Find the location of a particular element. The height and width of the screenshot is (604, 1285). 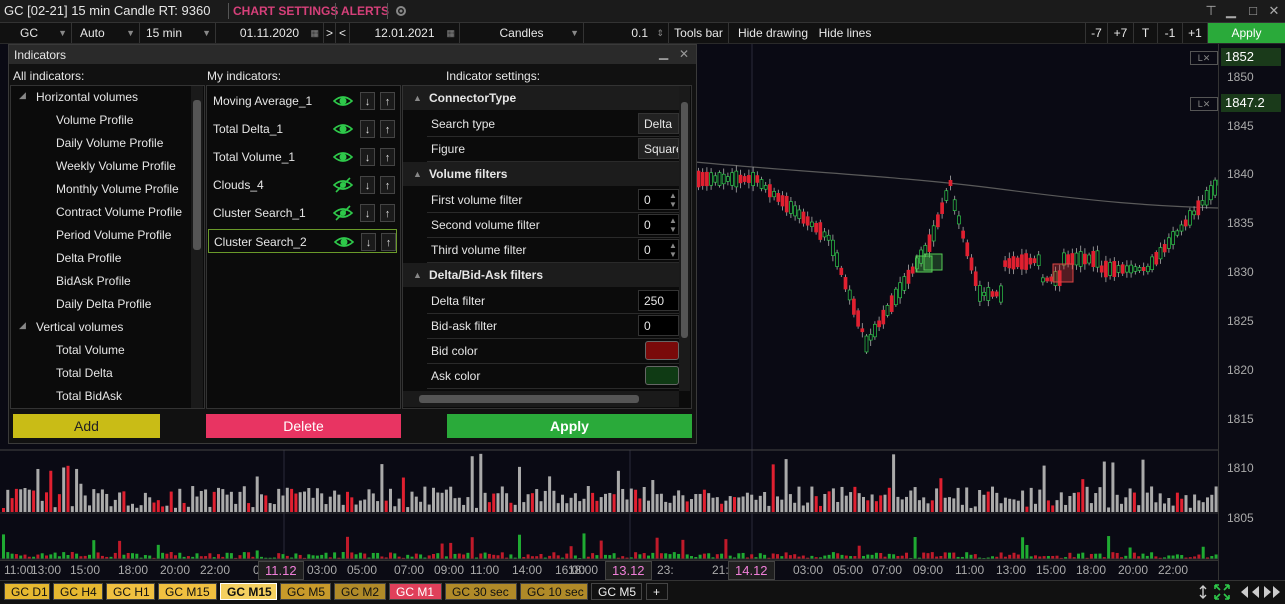

tree-item: Daily Volume Profile is located at coordinates (109, 143).